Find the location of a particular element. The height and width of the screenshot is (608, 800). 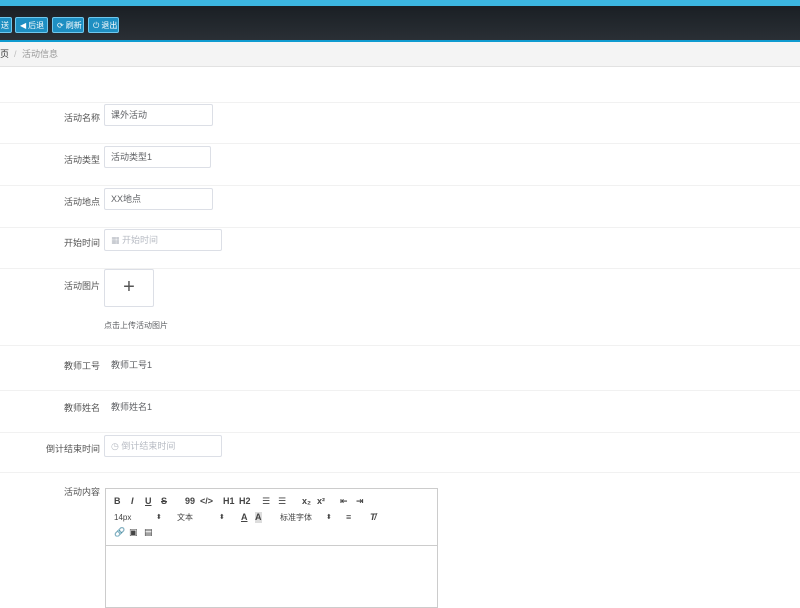

font-color-icon: A is located at coordinates (244, 517).